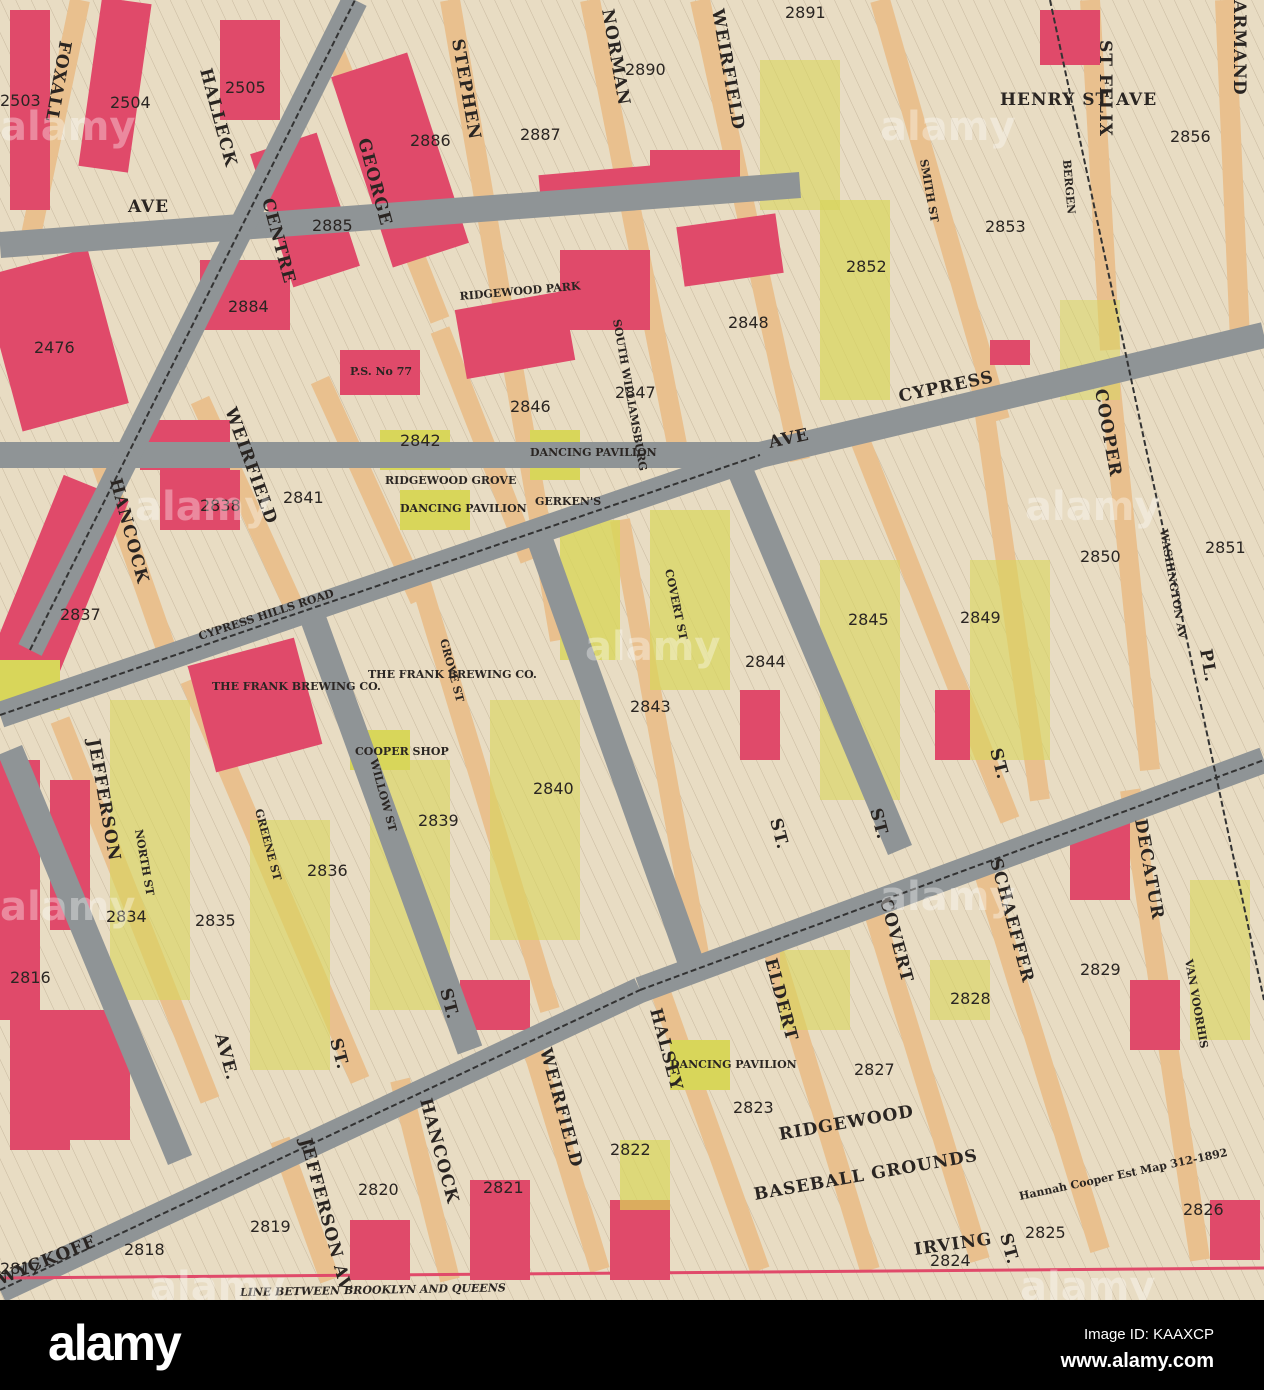 The image size is (1264, 1390). I want to click on block-number: 2828, so click(970, 998).